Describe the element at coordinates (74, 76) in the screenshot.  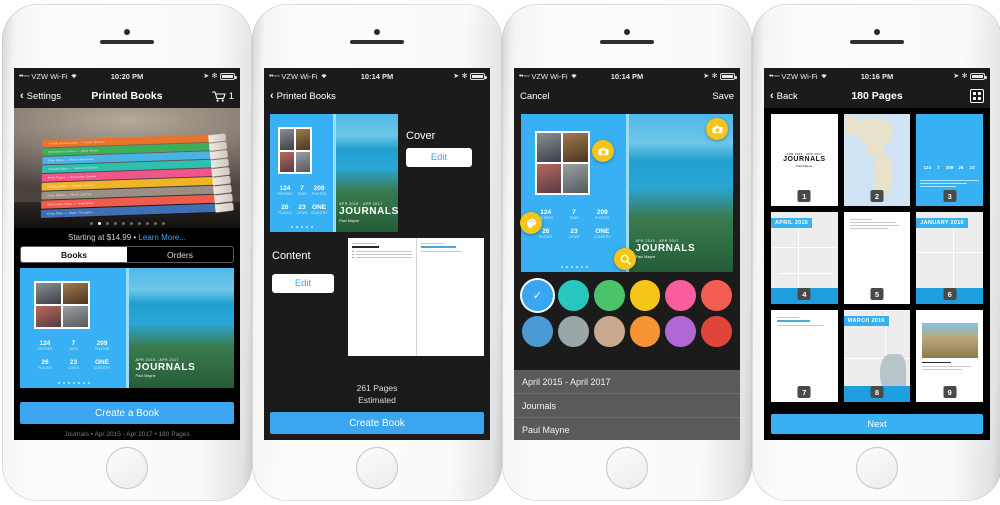
I see `wifi-icon` at that location.